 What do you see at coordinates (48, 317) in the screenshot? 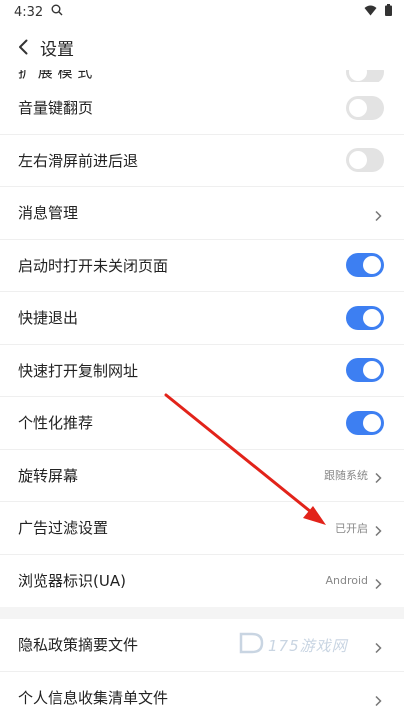
I see `settings-row-label: 快捷退出` at bounding box center [48, 317].